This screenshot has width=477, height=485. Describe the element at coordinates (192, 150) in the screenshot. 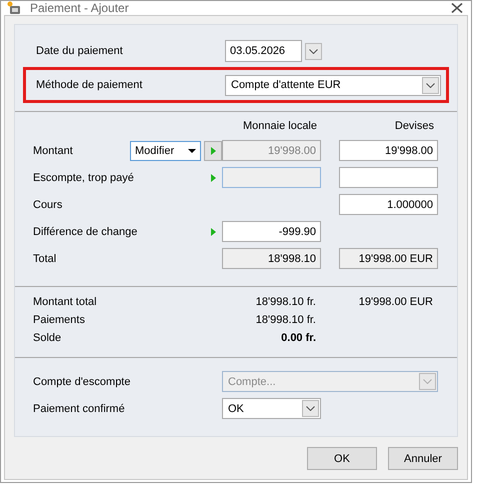

I see `caret-icon` at that location.